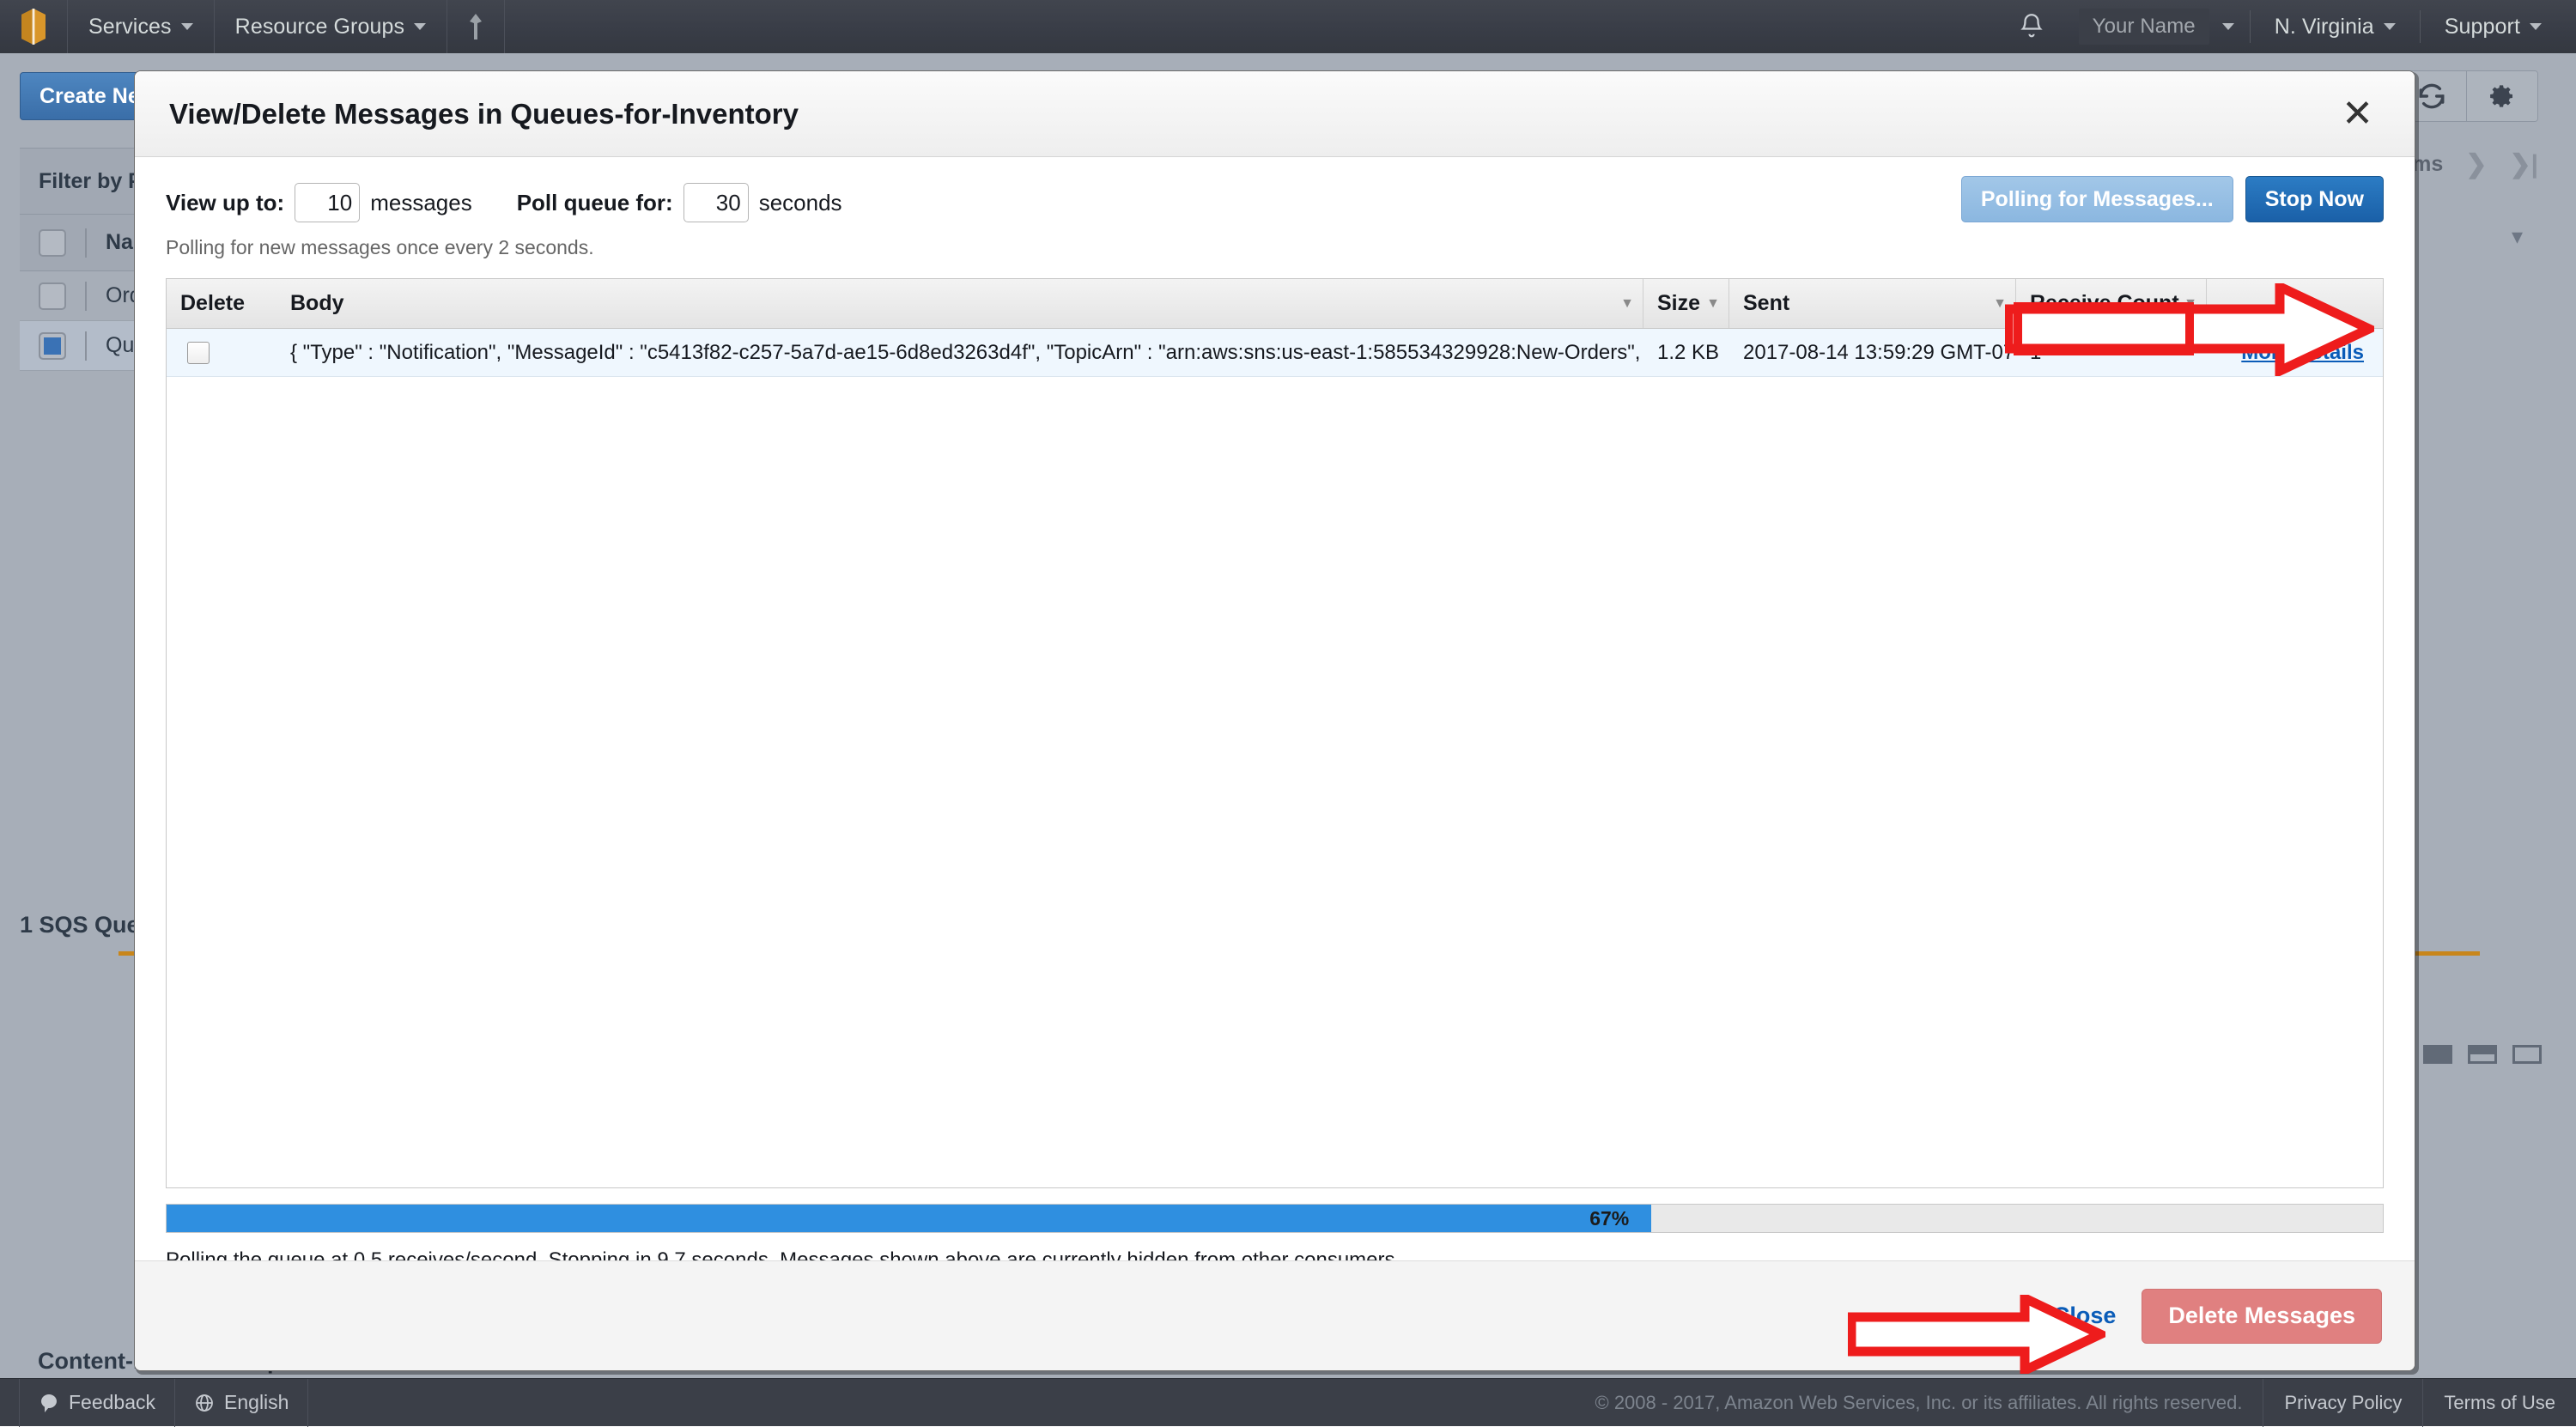  I want to click on nav-user-label: Your Name, so click(2144, 27).